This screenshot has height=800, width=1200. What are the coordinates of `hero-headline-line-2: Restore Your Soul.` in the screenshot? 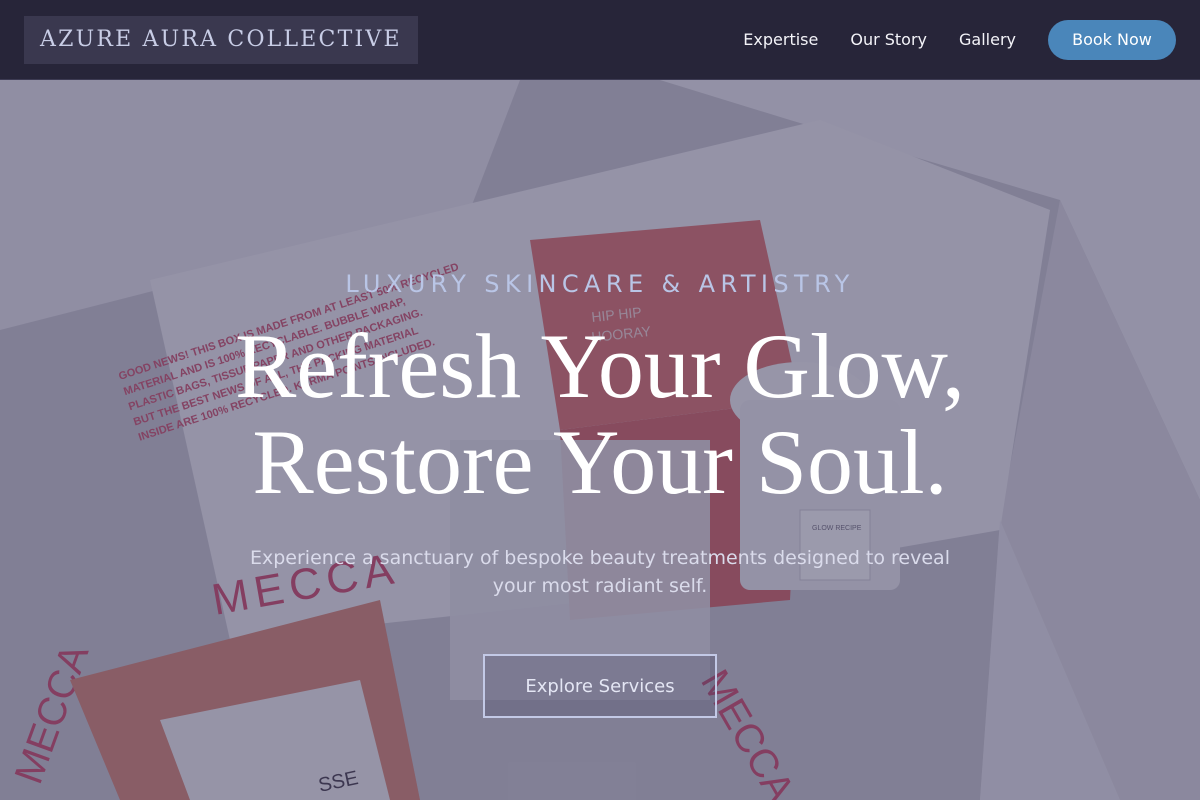 It's located at (600, 462).